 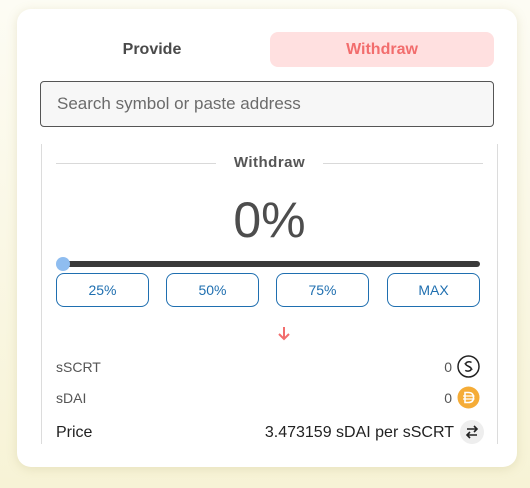 What do you see at coordinates (359, 432) in the screenshot?
I see `price-value: 3.473159 sDAI per sSCRT` at bounding box center [359, 432].